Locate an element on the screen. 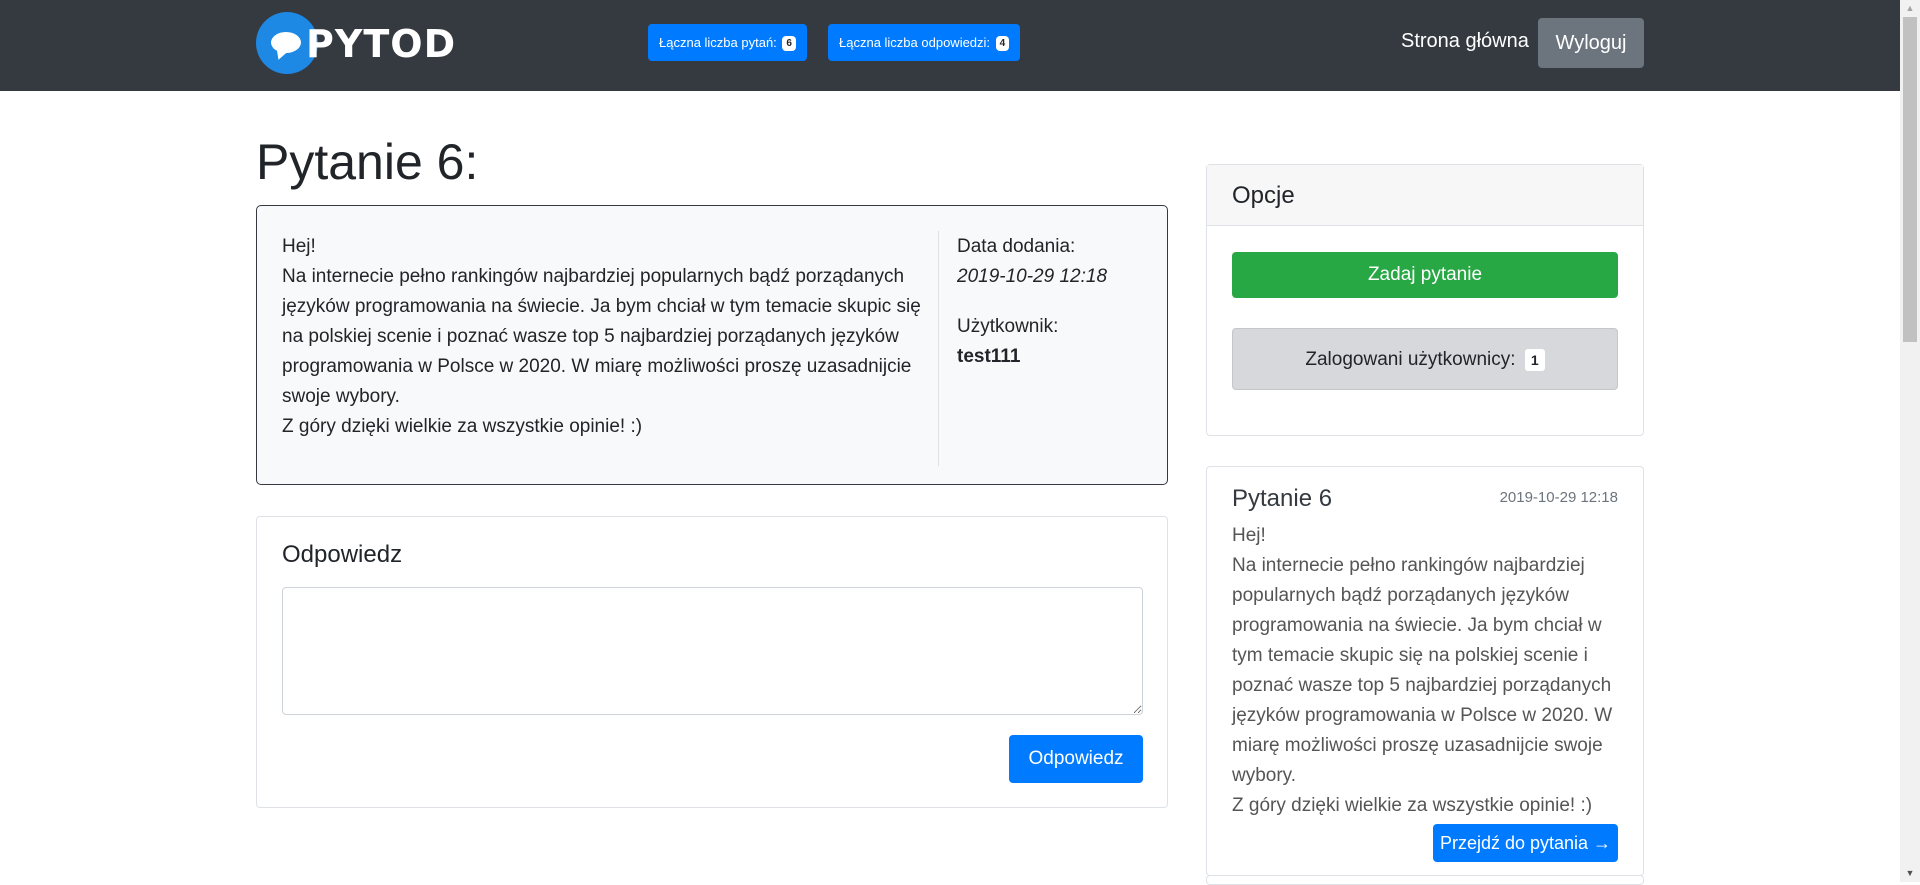  page-title: Pytanie 6: is located at coordinates (367, 162).